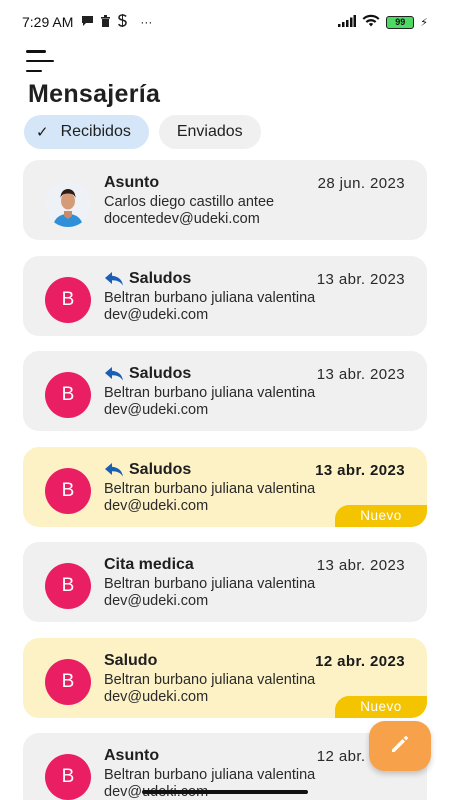  I want to click on home-indicator, so click(225, 792).